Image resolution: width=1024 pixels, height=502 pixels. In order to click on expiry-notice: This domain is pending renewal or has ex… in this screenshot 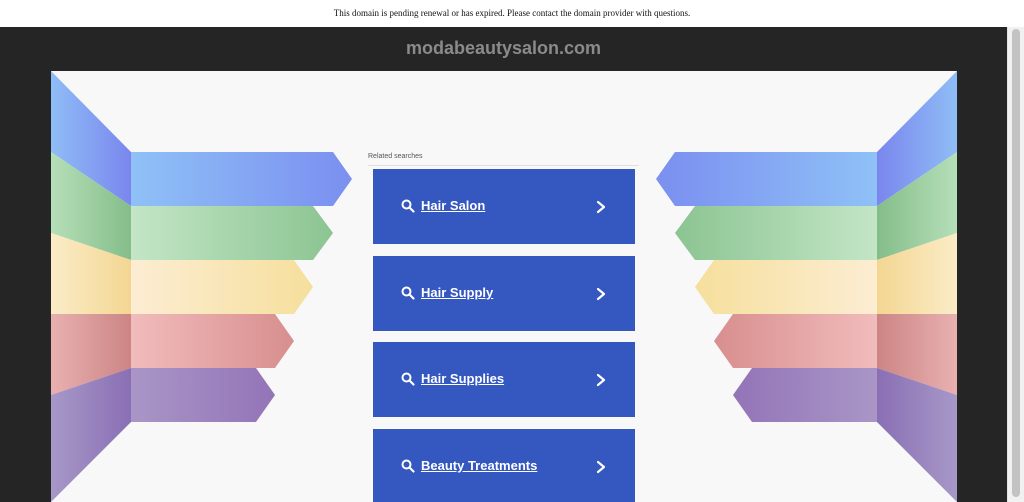, I will do `click(512, 13)`.